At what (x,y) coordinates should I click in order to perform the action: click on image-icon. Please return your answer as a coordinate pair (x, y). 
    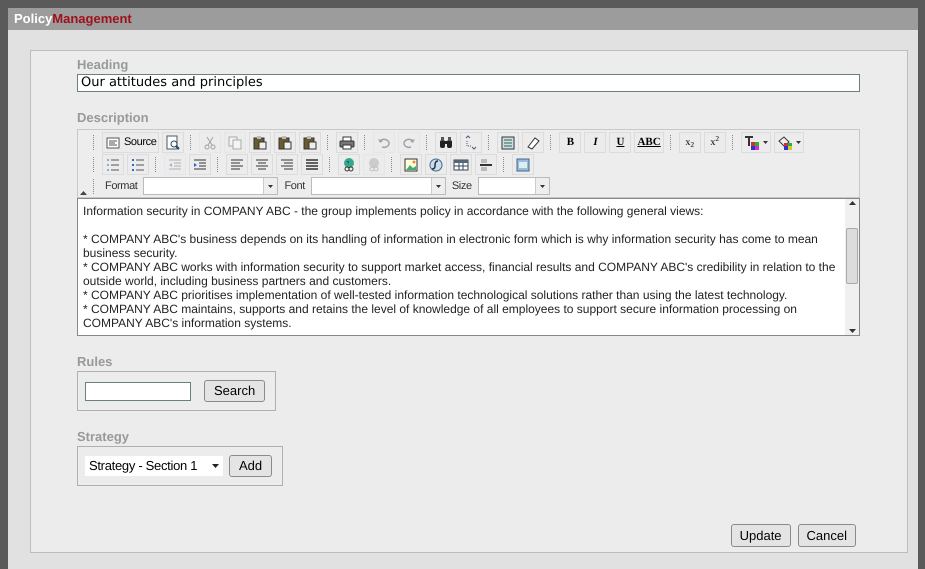
    Looking at the image, I should click on (411, 164).